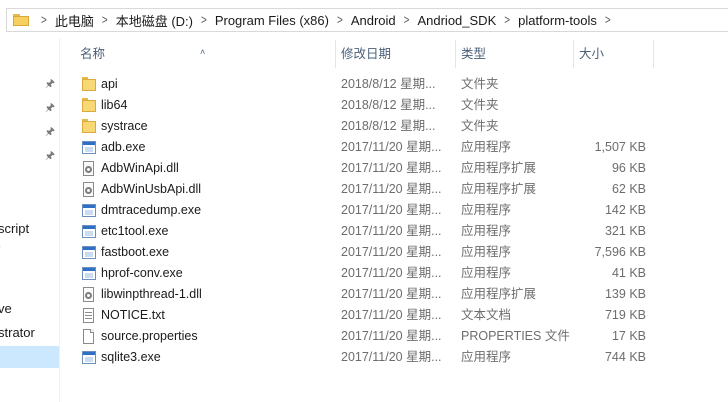 Image resolution: width=728 pixels, height=402 pixels. What do you see at coordinates (89, 336) in the screenshot?
I see `file-icon` at bounding box center [89, 336].